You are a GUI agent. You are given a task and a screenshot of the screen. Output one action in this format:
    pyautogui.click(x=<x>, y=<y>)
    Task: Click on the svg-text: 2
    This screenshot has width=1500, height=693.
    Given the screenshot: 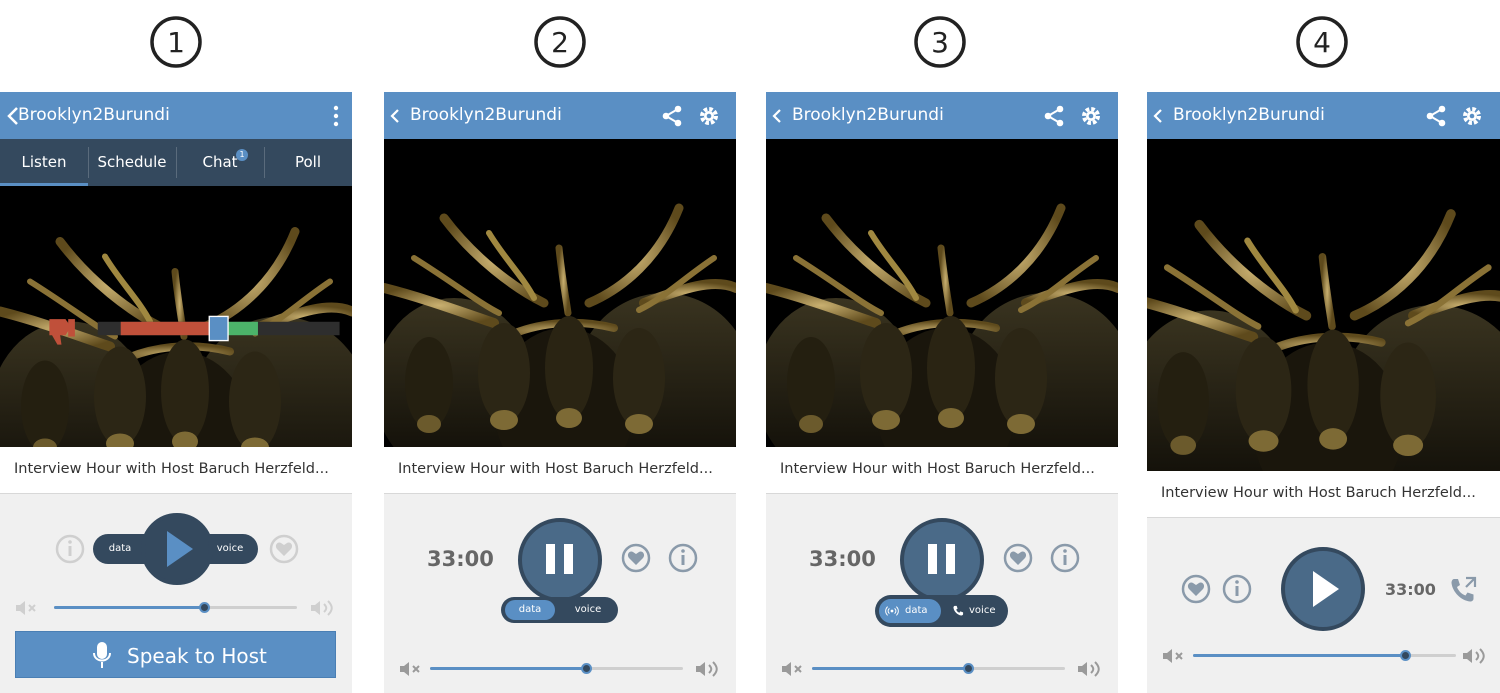 What is the action you would take?
    pyautogui.click(x=560, y=42)
    